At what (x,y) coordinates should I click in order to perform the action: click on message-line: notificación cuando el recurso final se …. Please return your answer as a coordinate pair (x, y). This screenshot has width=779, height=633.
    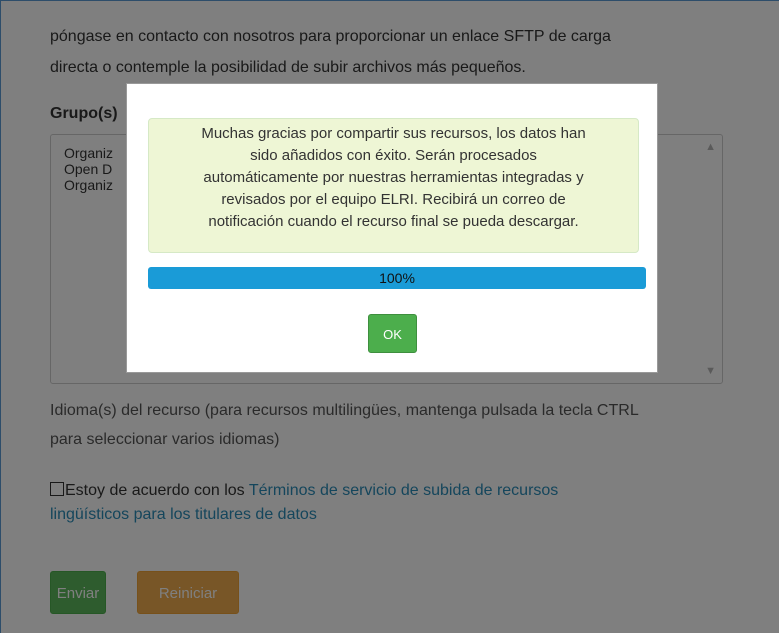
    Looking at the image, I should click on (393, 221).